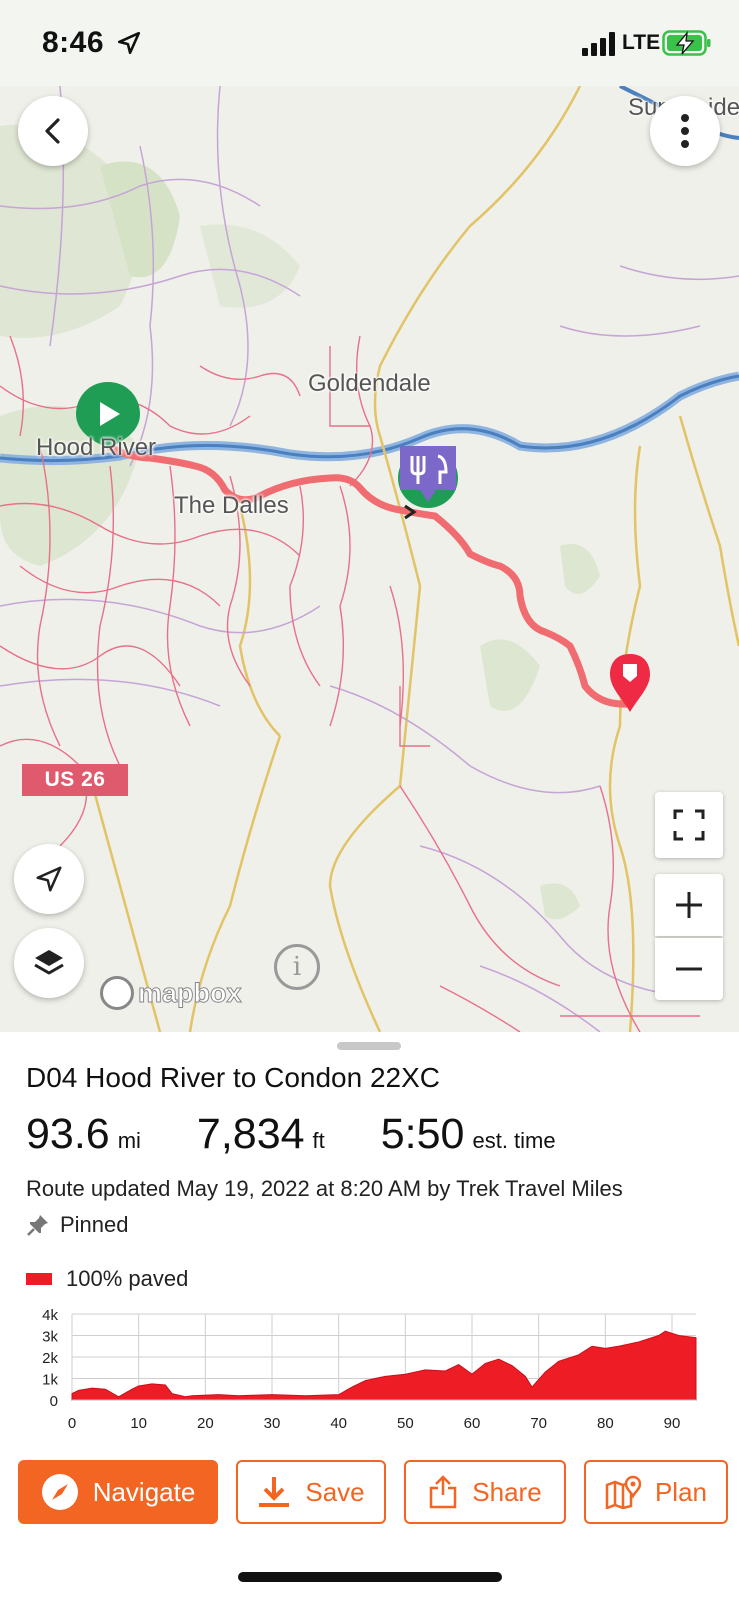 This screenshot has width=739, height=1600. I want to click on plus-icon, so click(689, 905).